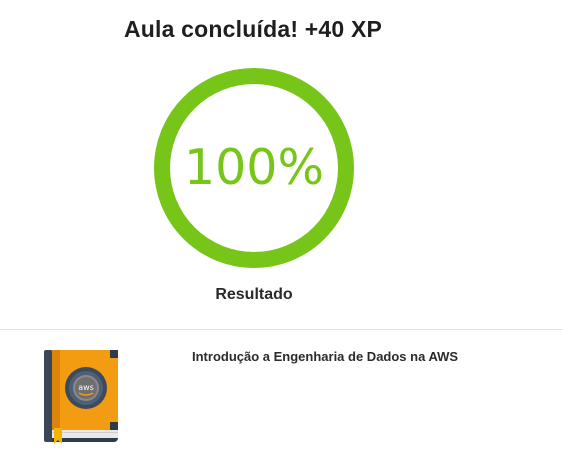 The image size is (562, 459). Describe the element at coordinates (325, 356) in the screenshot. I see `course-title: Introdução a Engenharia de Dados na AWS` at that location.